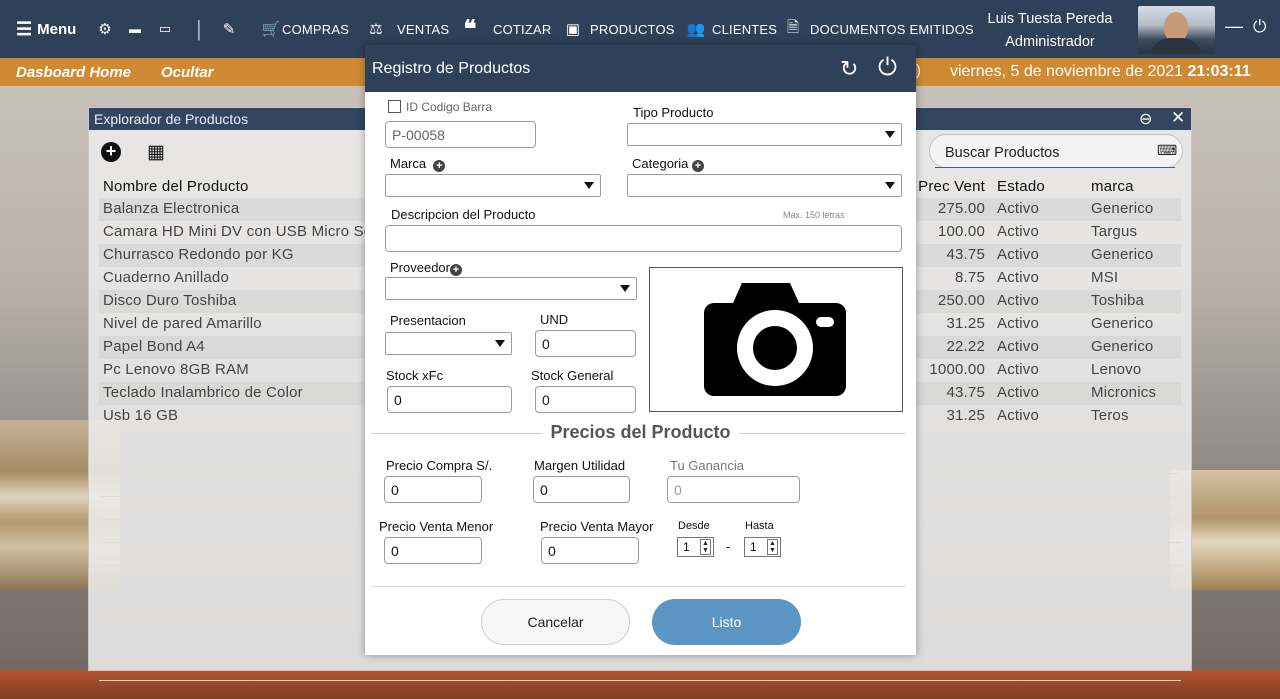 The height and width of the screenshot is (699, 1280). Describe the element at coordinates (554, 319) in the screenshot. I see `unit-label: UND` at that location.